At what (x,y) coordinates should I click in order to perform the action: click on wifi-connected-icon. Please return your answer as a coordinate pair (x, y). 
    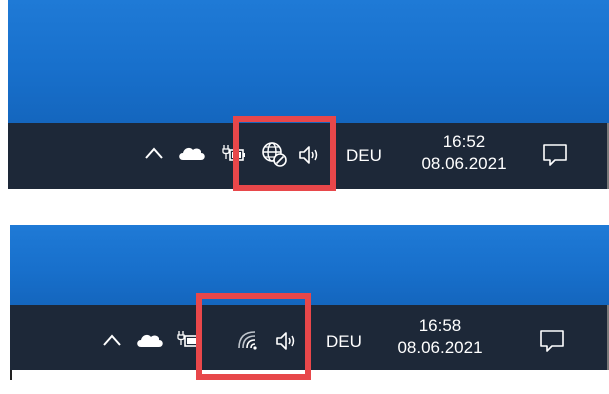
    Looking at the image, I should click on (248, 340).